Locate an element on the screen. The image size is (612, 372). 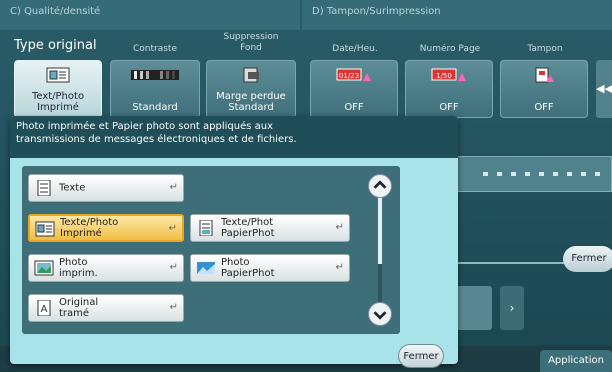
scroll-up-button is located at coordinates (380, 186).